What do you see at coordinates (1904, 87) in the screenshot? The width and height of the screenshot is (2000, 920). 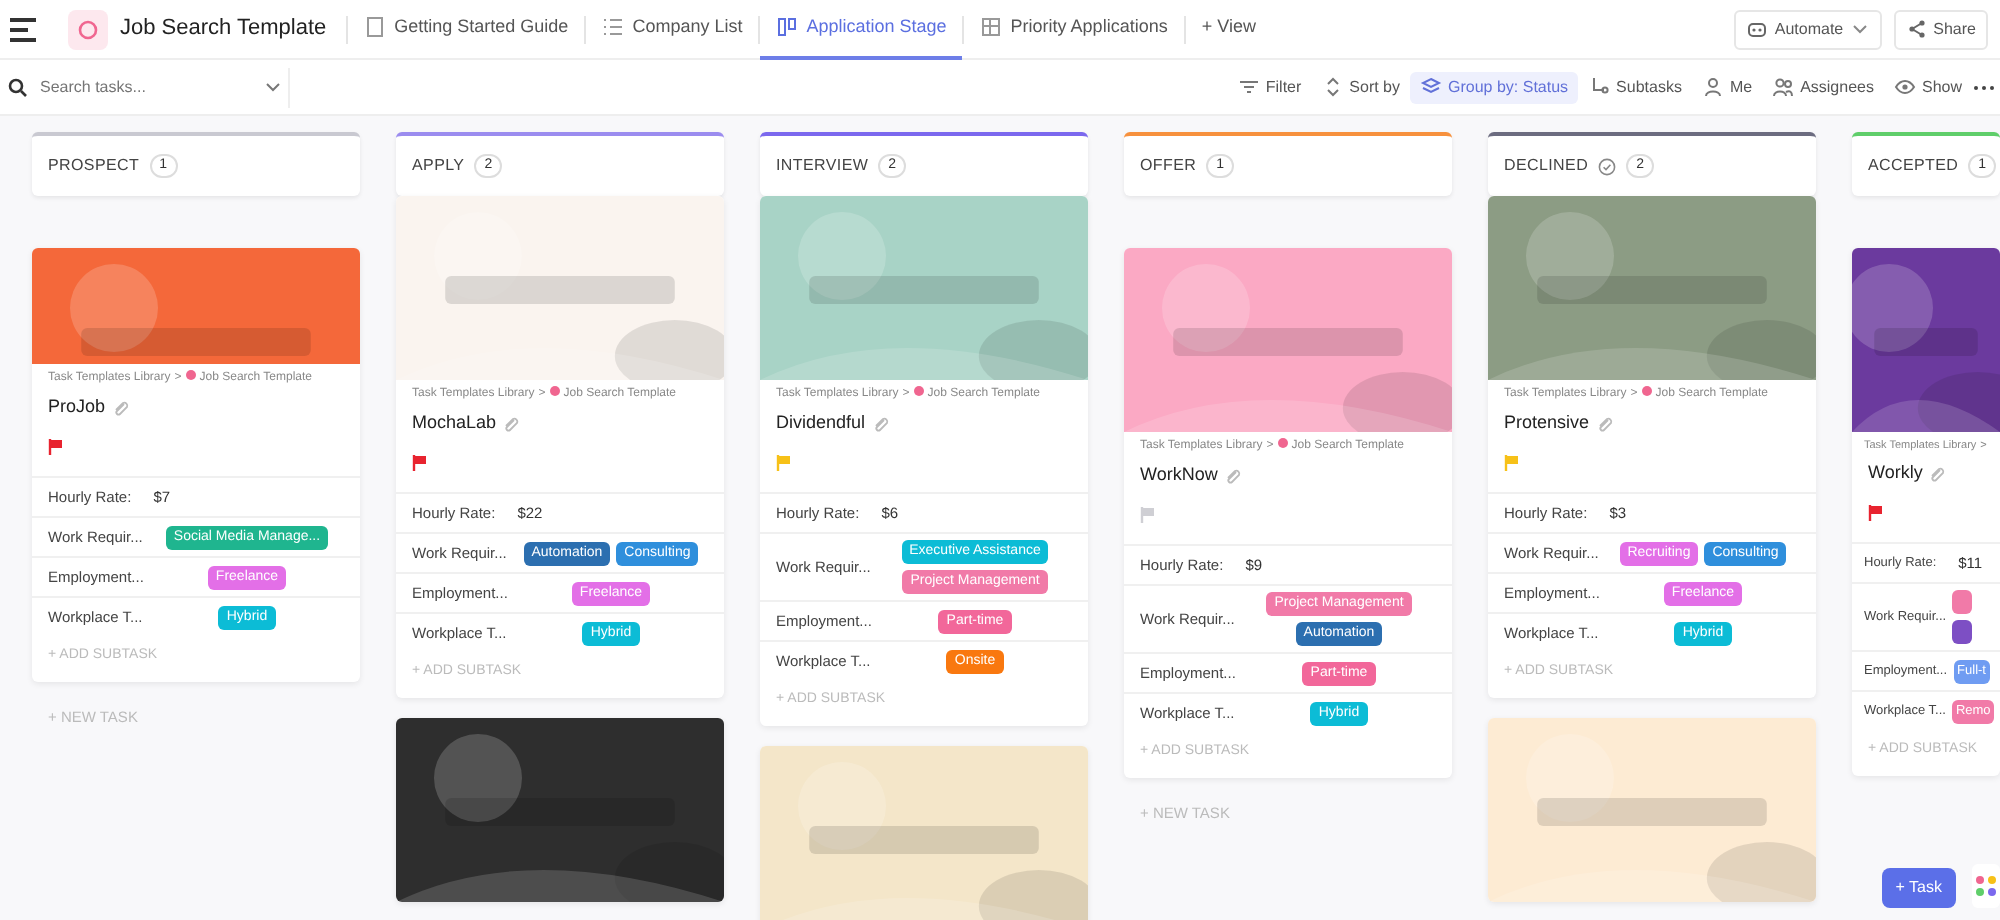 I see `eye-icon` at bounding box center [1904, 87].